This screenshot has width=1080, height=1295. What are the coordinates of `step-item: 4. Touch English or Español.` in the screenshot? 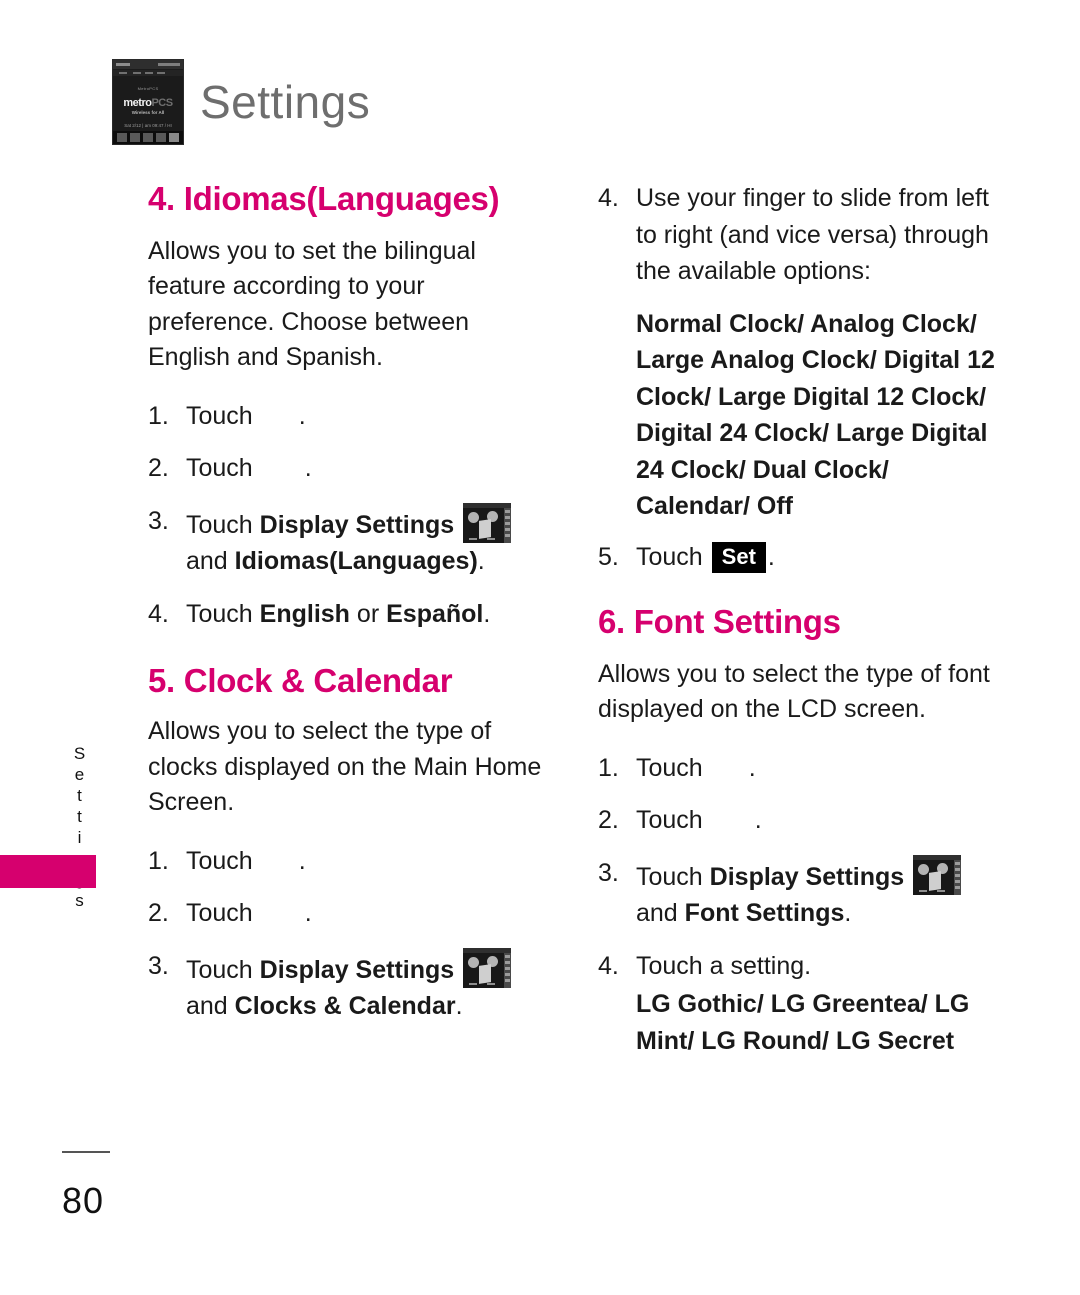 It's located at (348, 614).